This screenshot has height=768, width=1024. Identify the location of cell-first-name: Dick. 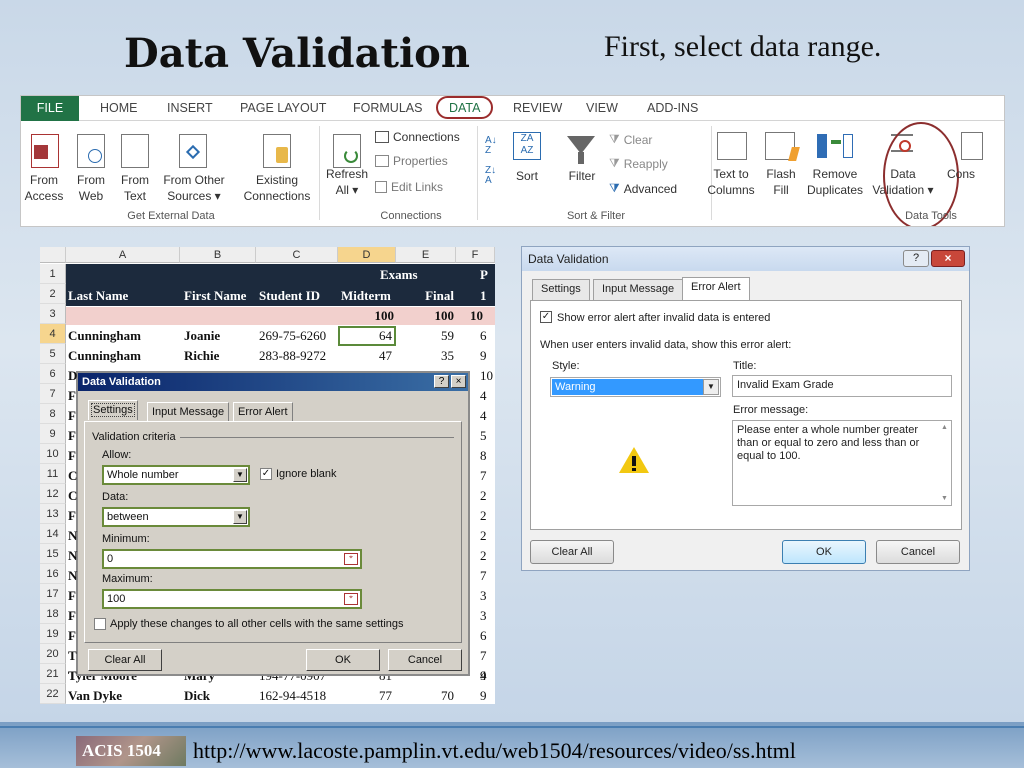
(197, 696).